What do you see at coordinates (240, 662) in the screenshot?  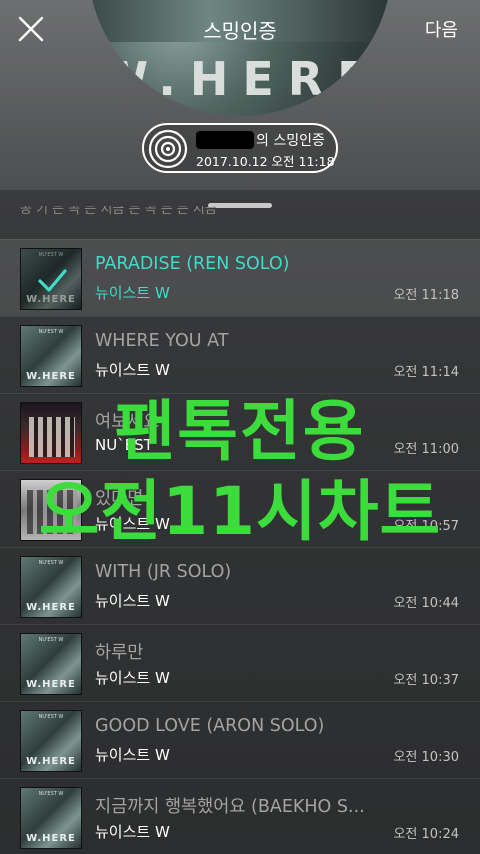 I see `song-row: NU'EST W W.HERE 하루만뉴이스트 W 오전 10:37` at bounding box center [240, 662].